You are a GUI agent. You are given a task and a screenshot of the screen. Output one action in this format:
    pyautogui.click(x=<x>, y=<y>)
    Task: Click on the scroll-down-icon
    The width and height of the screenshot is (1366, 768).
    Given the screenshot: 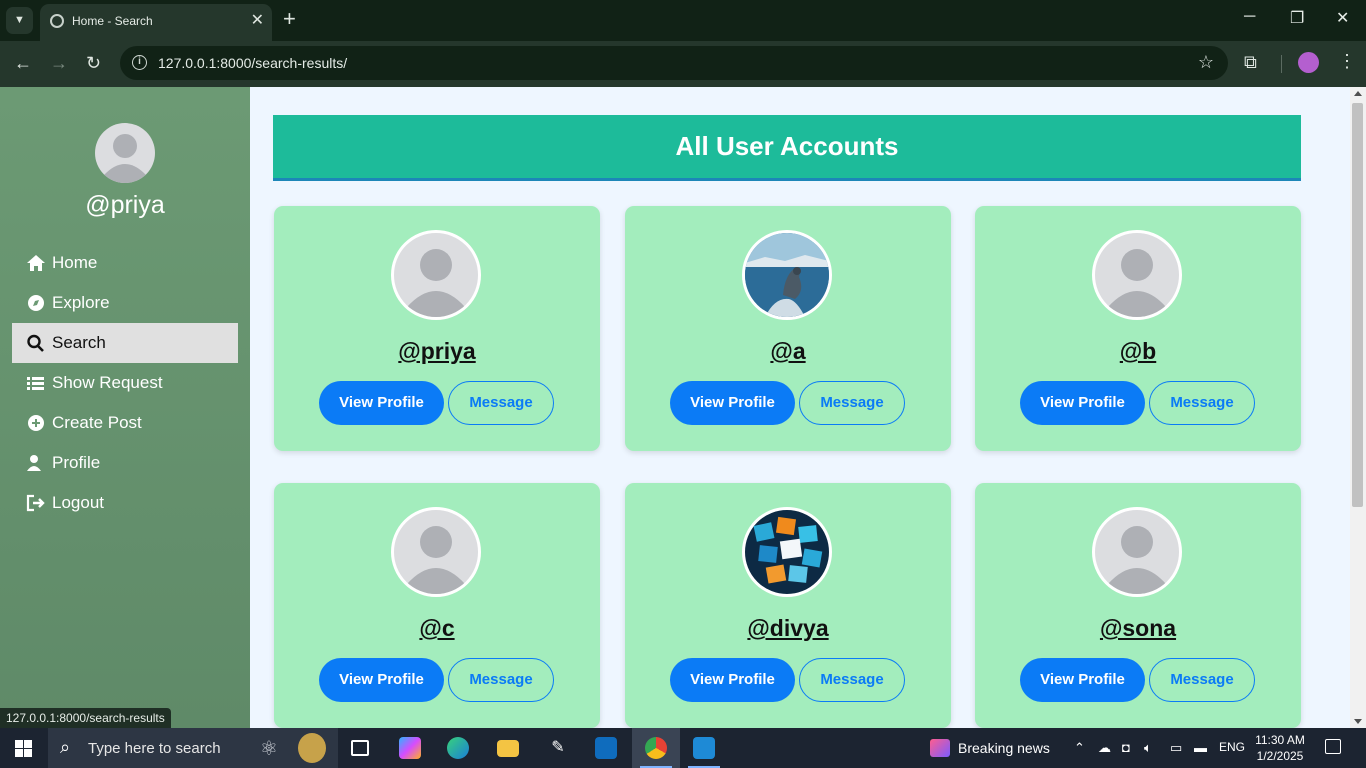 What is the action you would take?
    pyautogui.click(x=1358, y=721)
    